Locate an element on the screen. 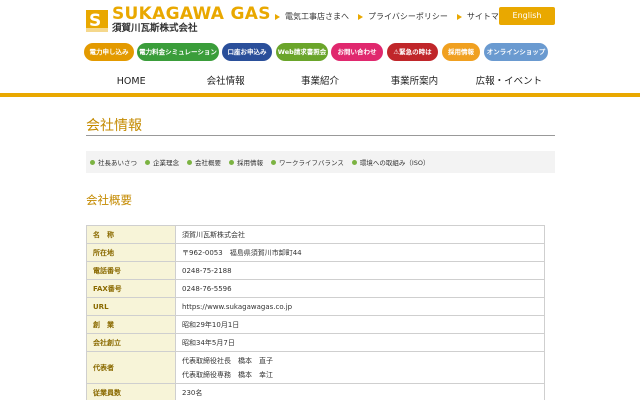 Image resolution: width=640 pixels, height=400 pixels. row-label: 名 称 is located at coordinates (131, 234).